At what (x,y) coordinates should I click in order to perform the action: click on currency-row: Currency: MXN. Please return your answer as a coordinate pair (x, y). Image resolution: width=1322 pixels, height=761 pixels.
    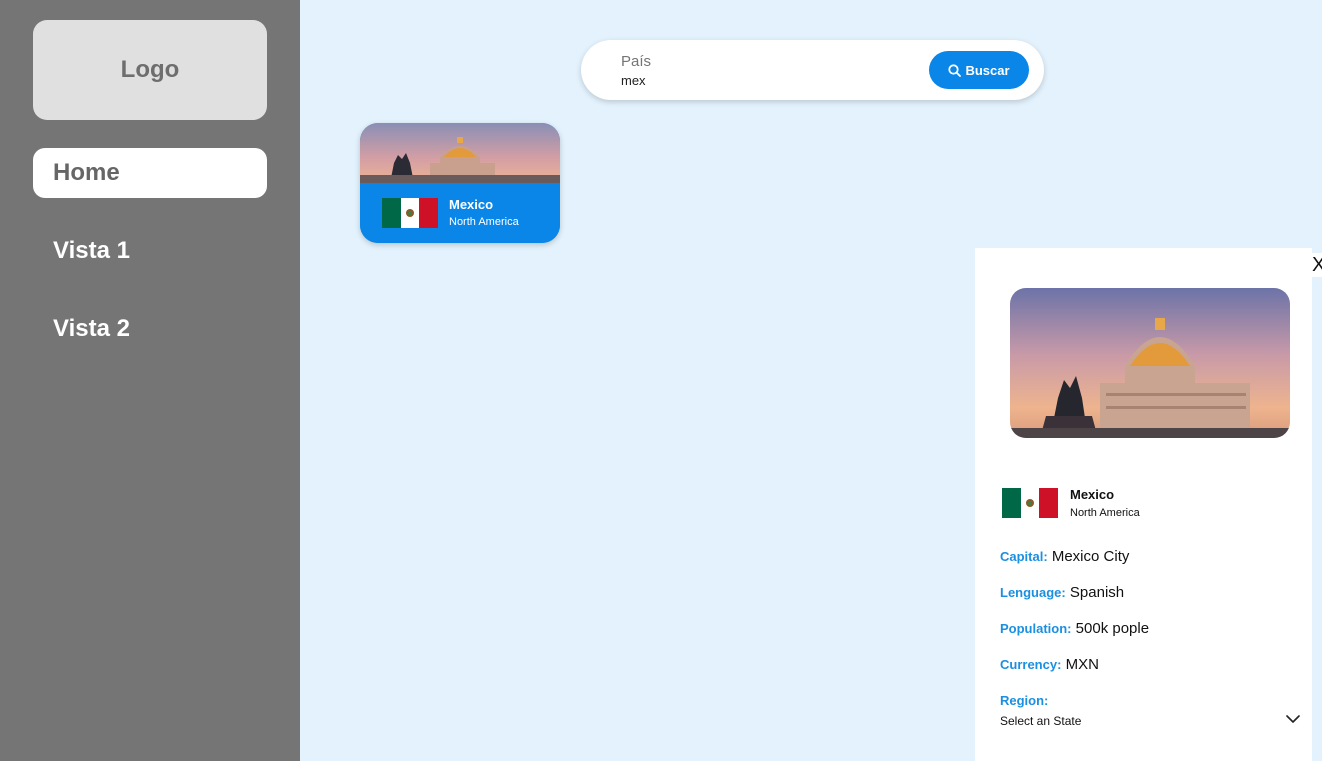
    Looking at the image, I should click on (1049, 664).